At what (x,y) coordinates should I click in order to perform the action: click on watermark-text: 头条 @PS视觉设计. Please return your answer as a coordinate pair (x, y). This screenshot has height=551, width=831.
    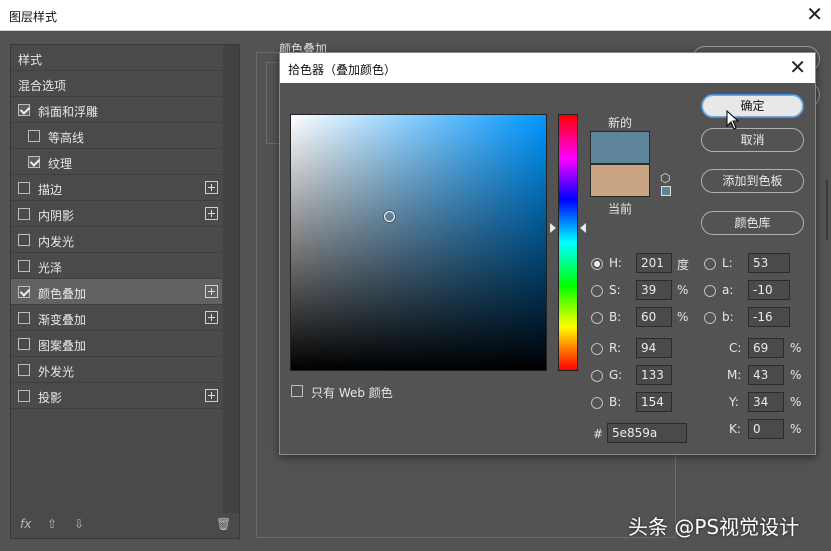
    Looking at the image, I should click on (714, 527).